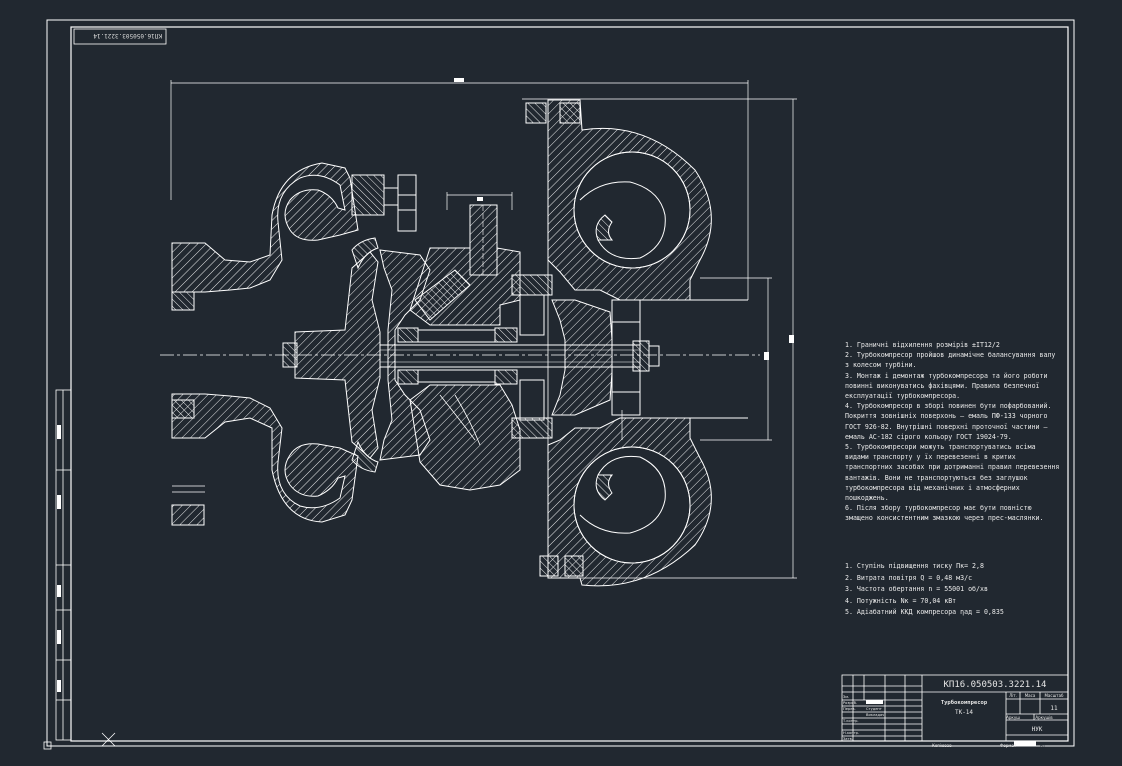  I want to click on col-sheet: Аркуш, so click(1013, 717).